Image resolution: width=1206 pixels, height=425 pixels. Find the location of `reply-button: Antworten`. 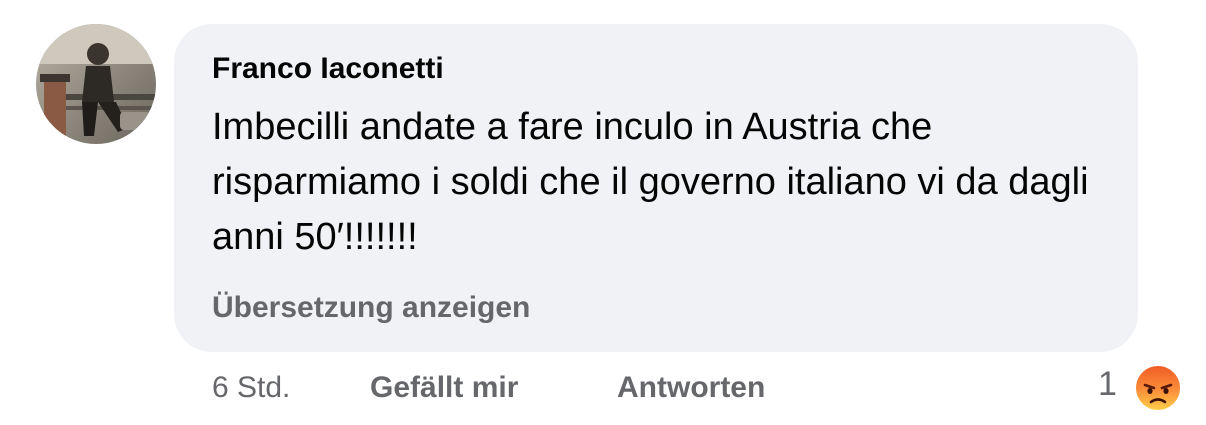

reply-button: Antworten is located at coordinates (691, 388).